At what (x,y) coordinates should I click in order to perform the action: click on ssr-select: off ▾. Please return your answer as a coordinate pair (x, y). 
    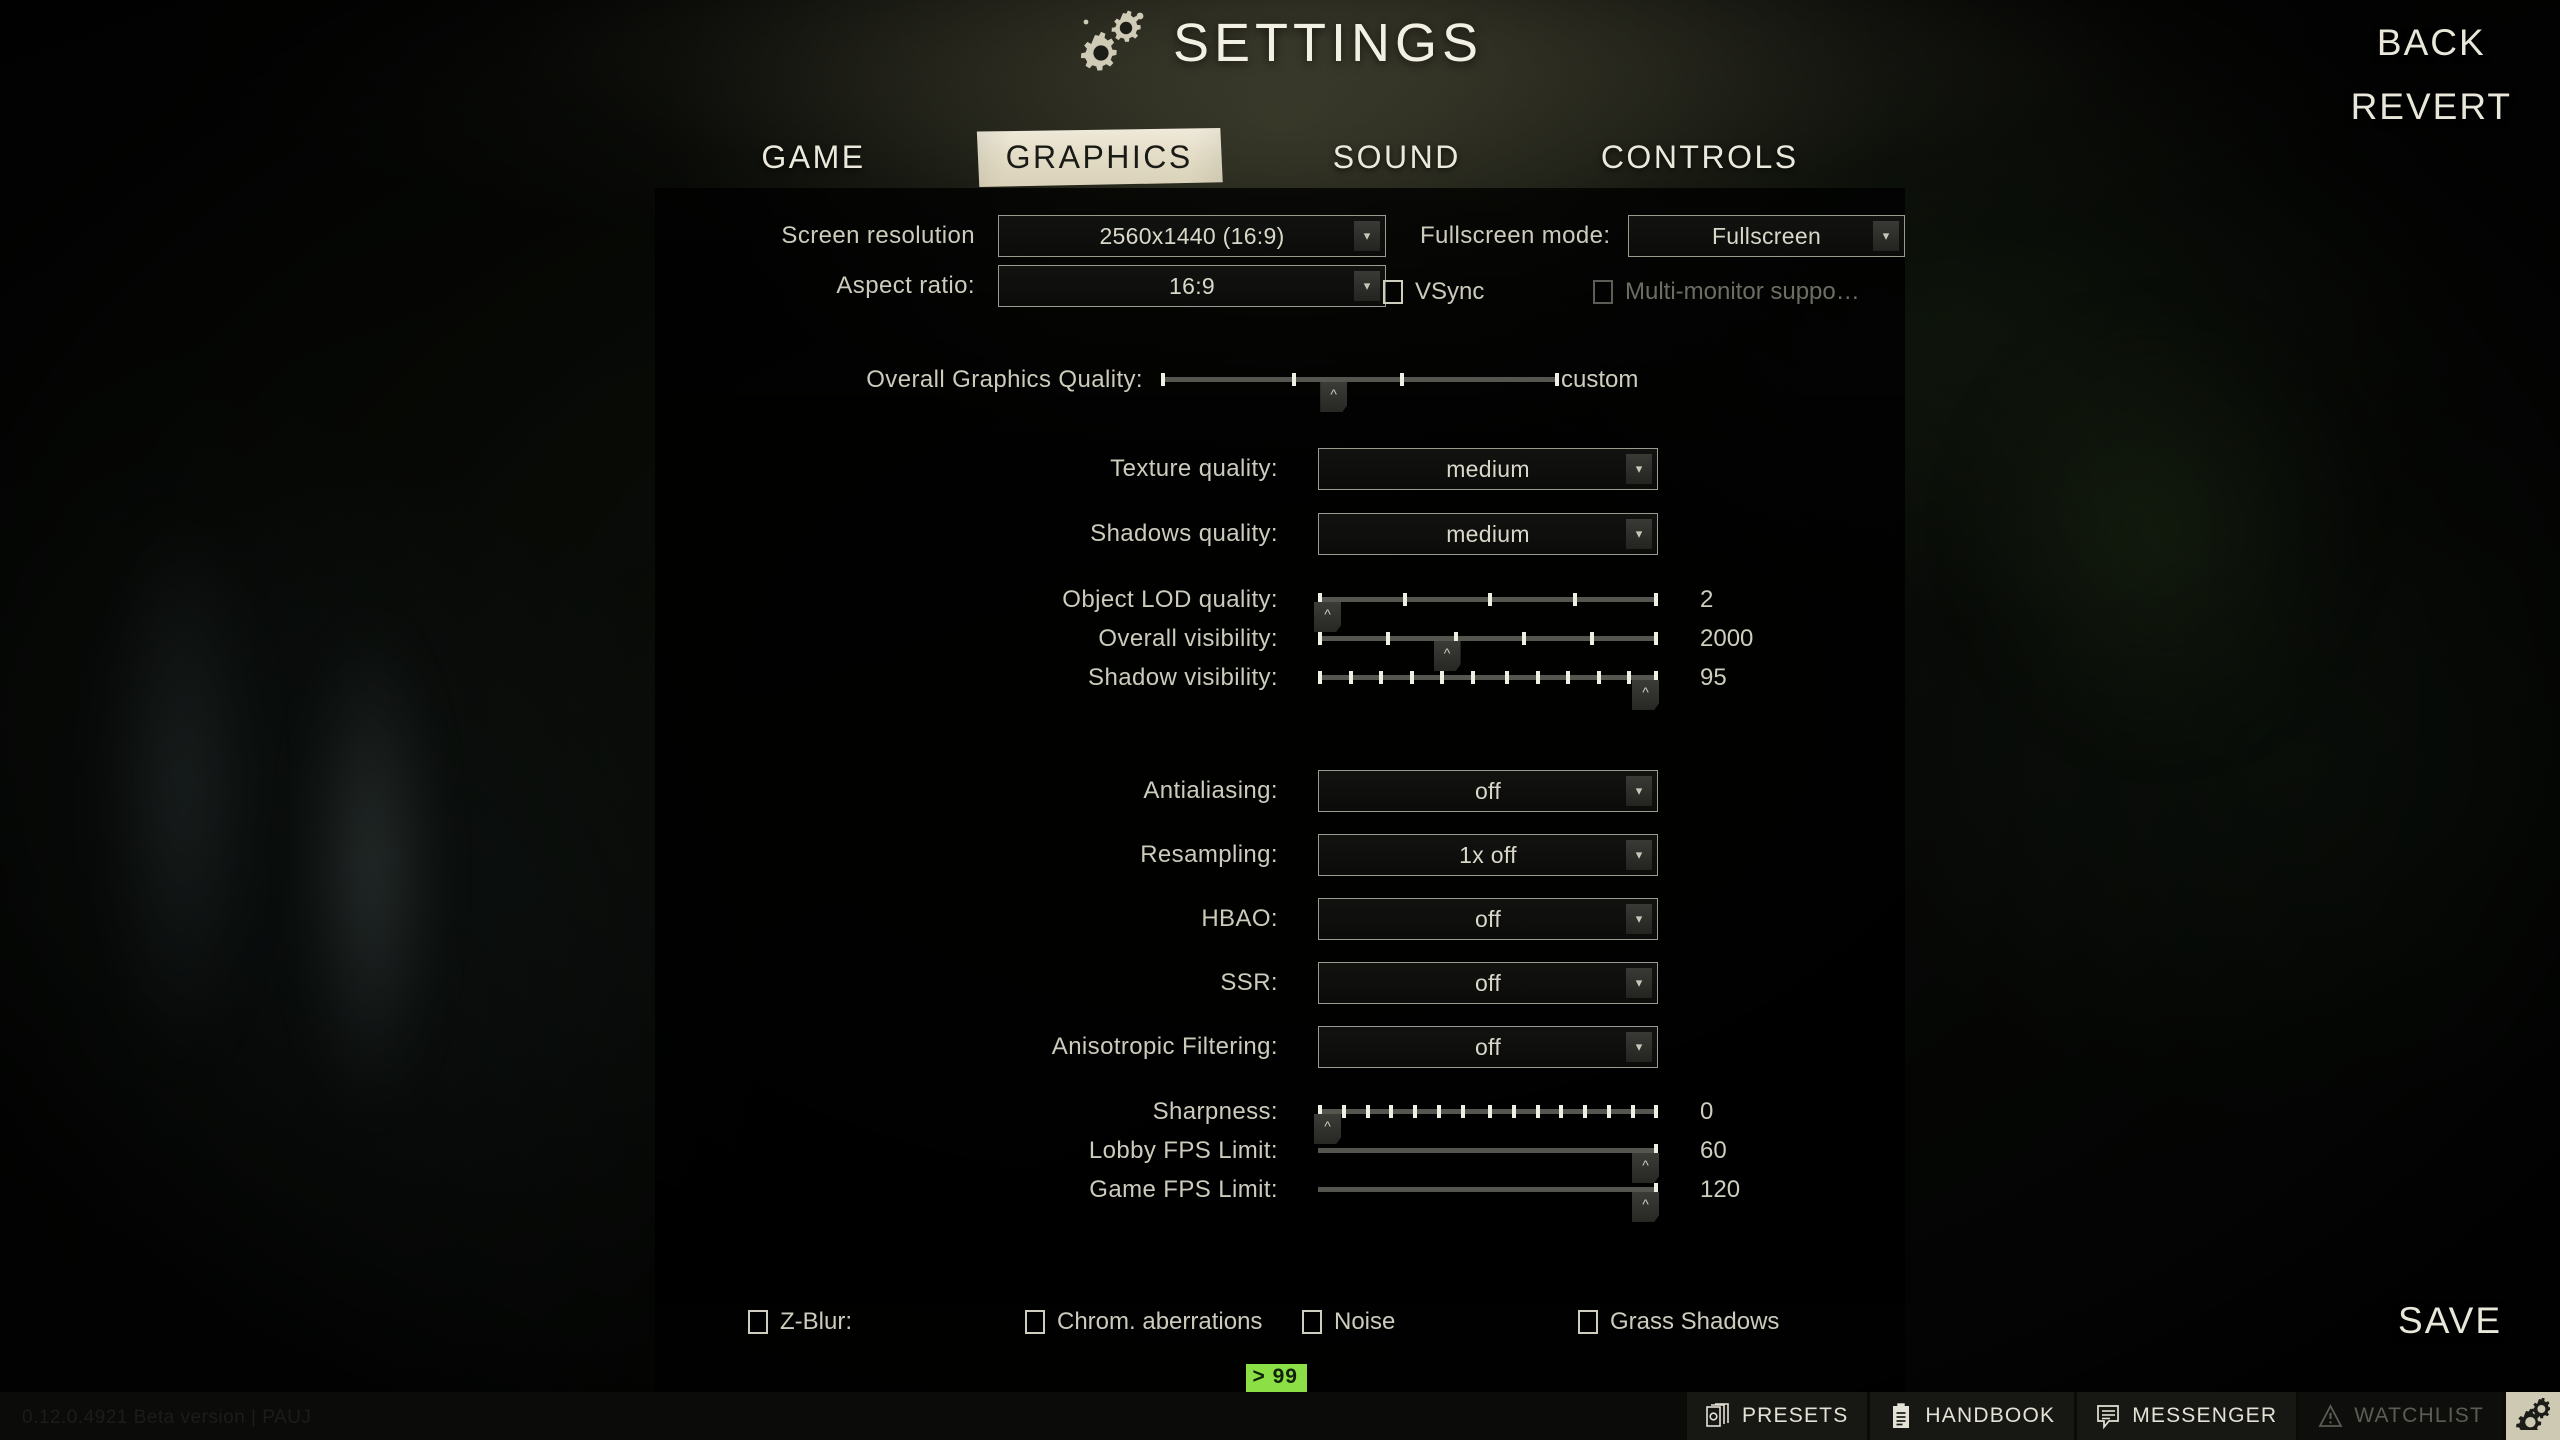
    Looking at the image, I should click on (1488, 983).